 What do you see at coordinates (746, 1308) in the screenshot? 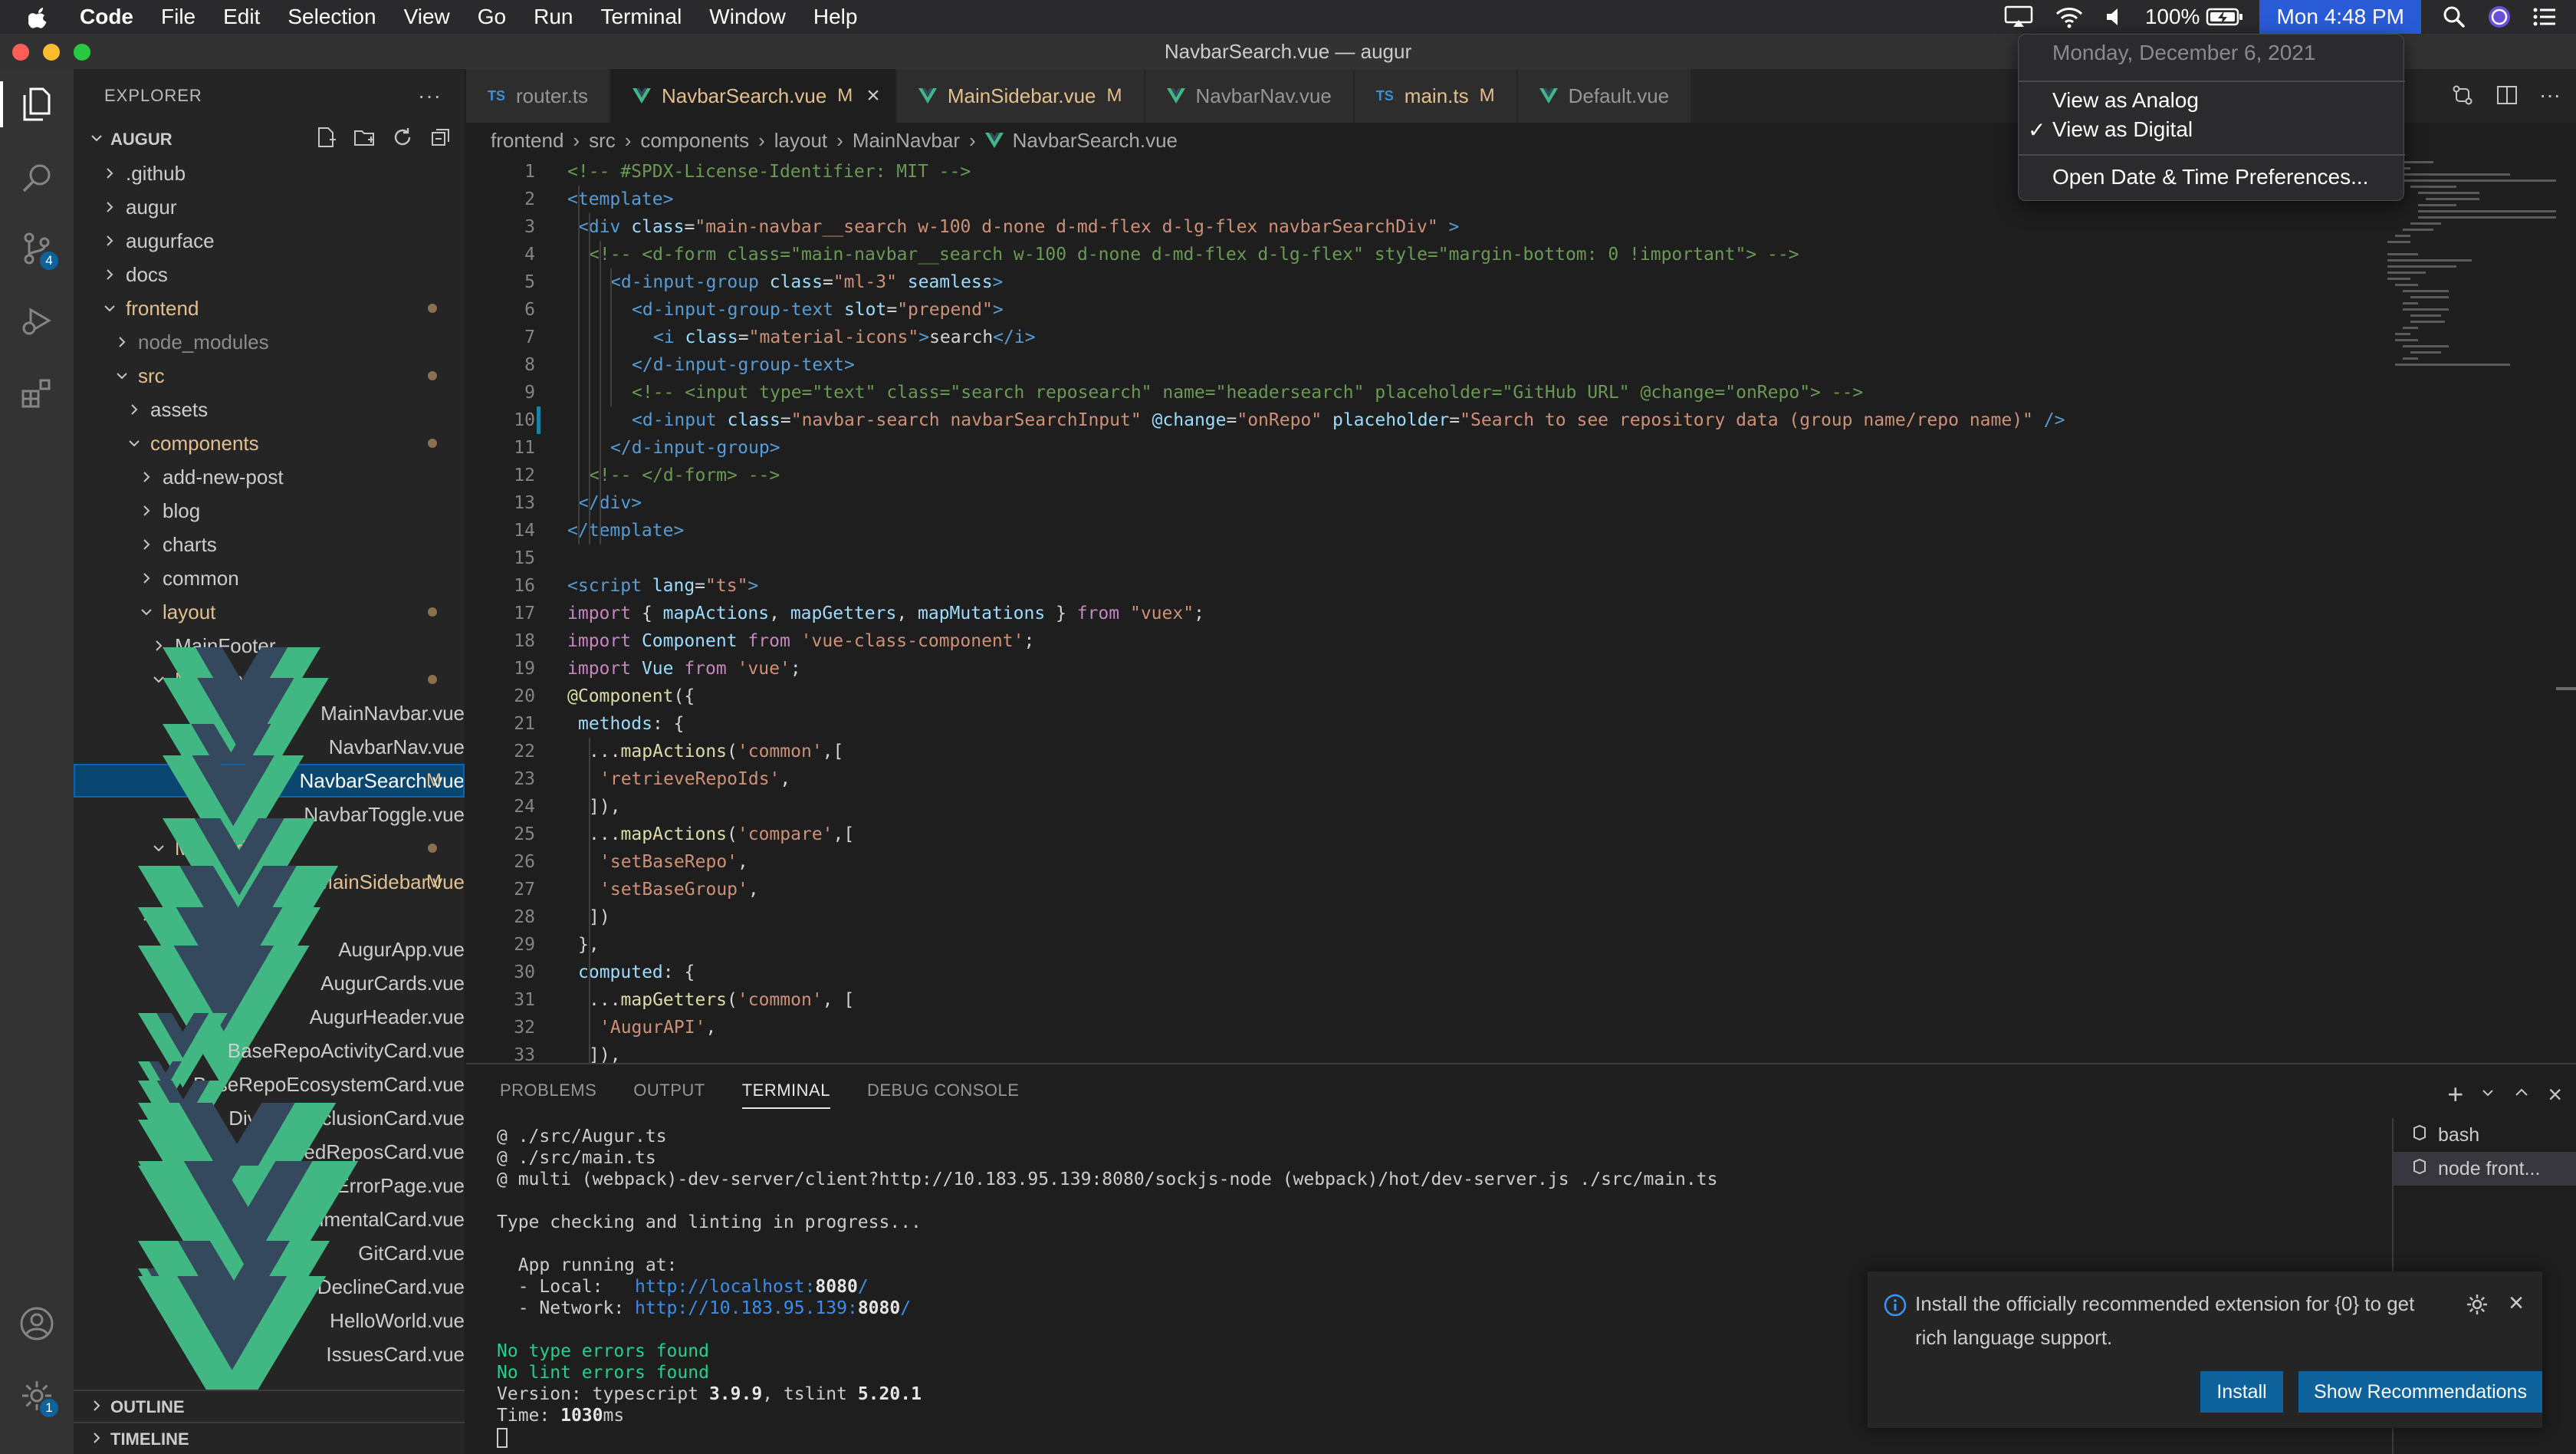
I see `terminal-text: http://10.183.95.139:` at bounding box center [746, 1308].